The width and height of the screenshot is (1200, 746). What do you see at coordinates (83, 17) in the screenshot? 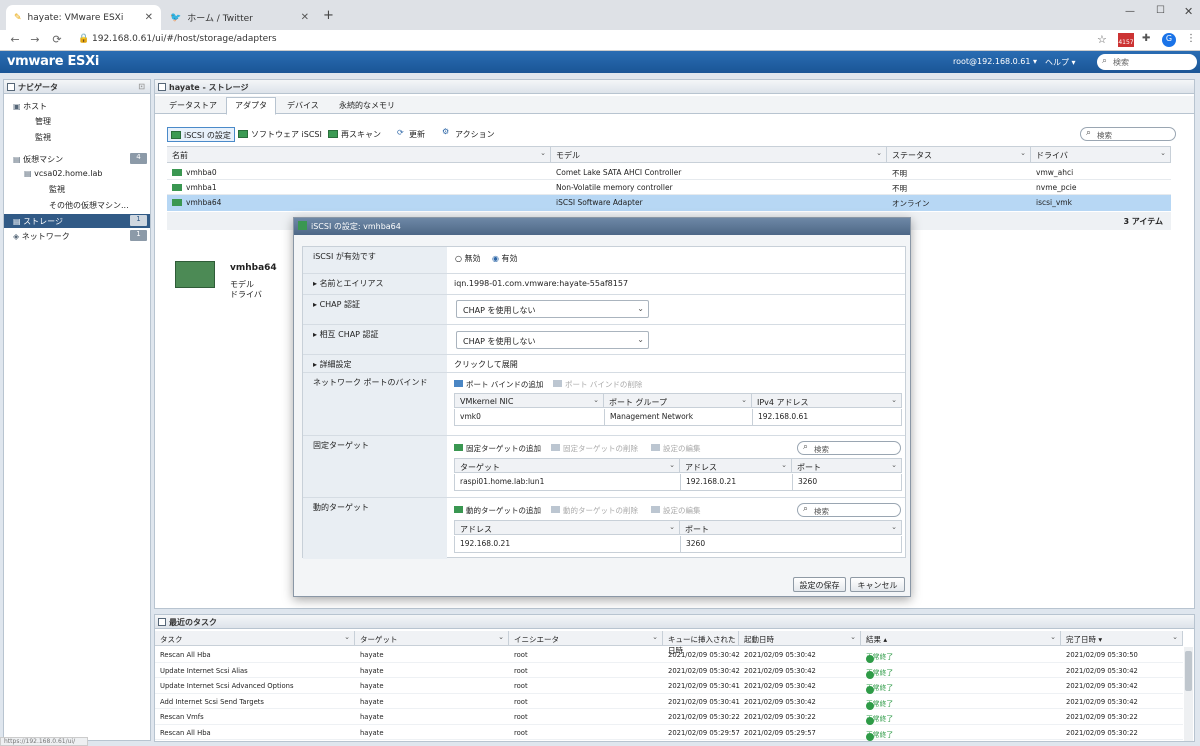
I see `browser-tab-esxi: ✎ hayate: VMware ESXi ✕` at bounding box center [83, 17].